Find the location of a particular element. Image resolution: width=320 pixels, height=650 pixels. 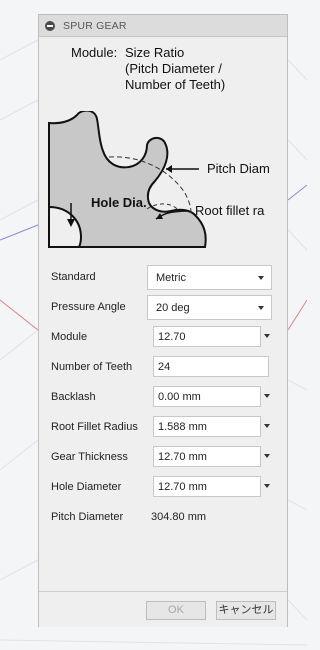

backlash-dropdown-icon is located at coordinates (267, 396).